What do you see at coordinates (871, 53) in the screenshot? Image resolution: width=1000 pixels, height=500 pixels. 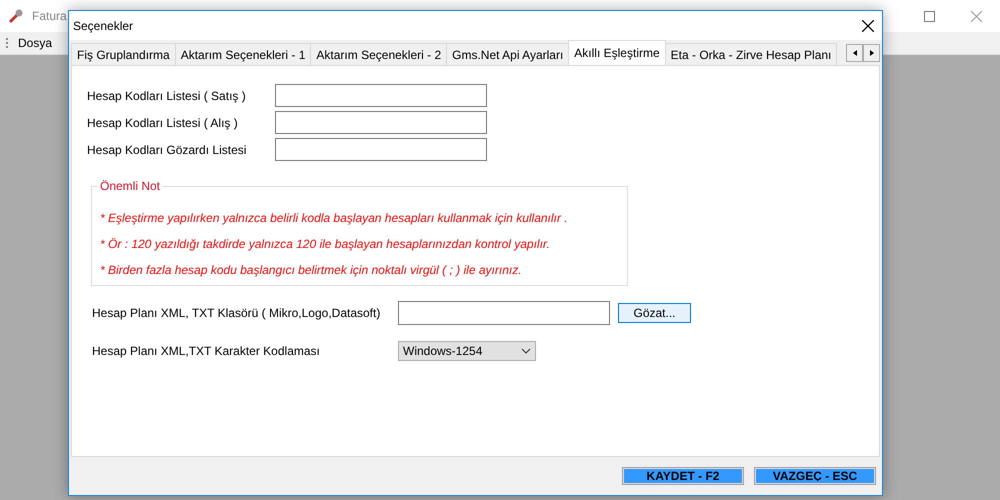 I see `scroll-right-icon` at bounding box center [871, 53].